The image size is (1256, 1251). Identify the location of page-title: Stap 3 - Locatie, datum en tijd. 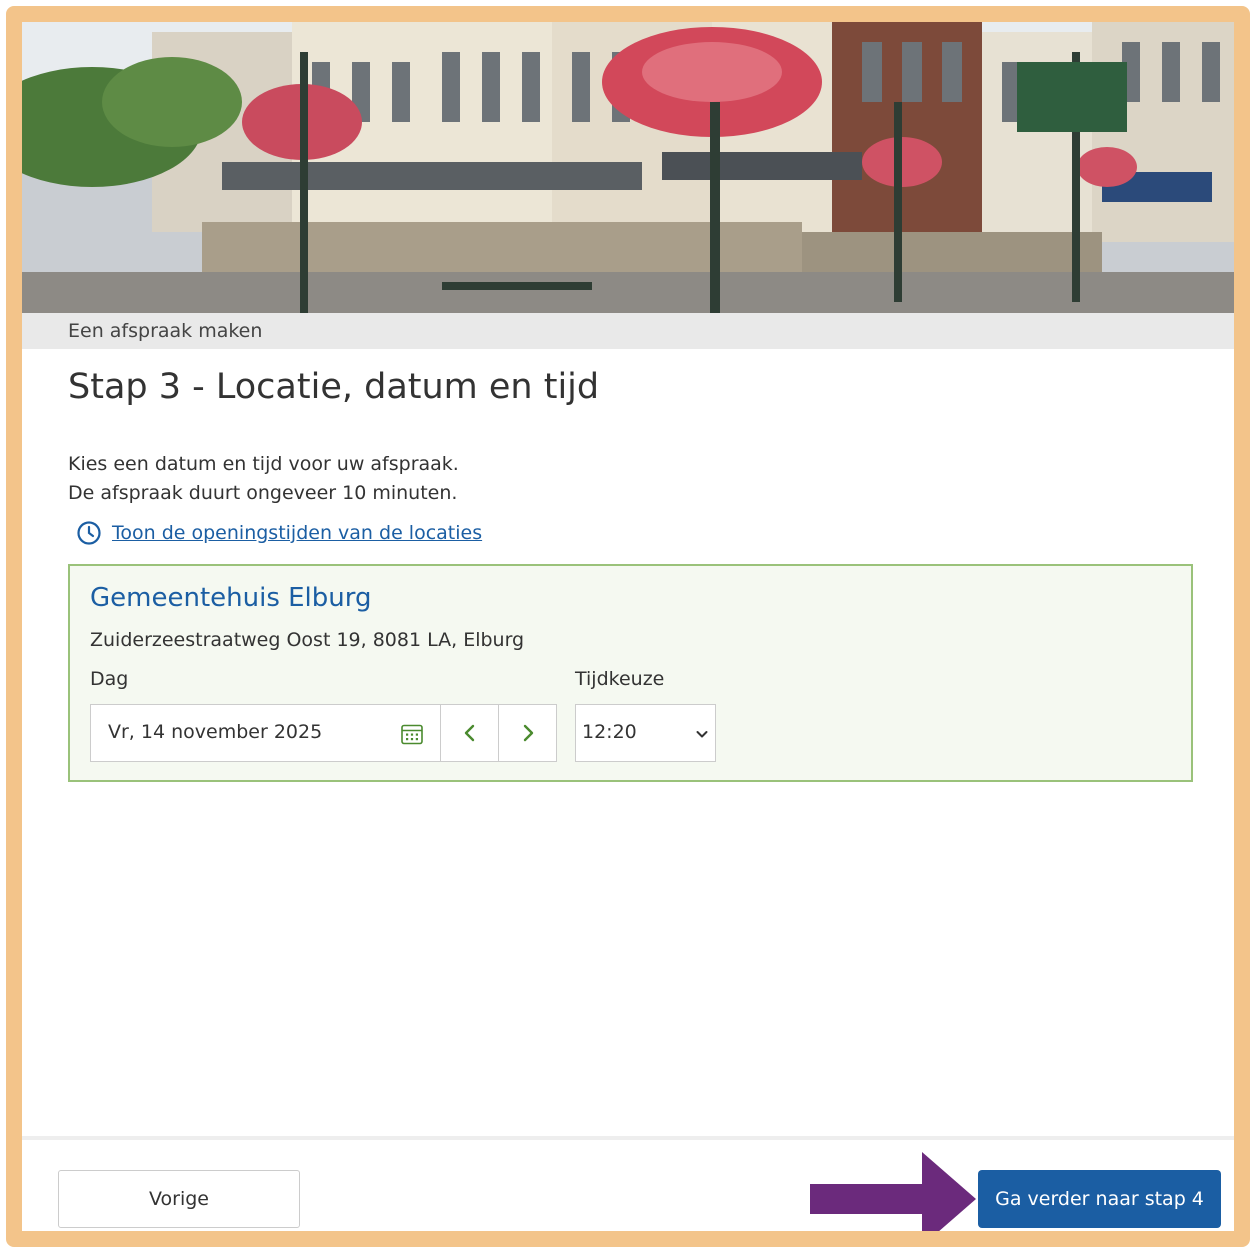
(334, 387).